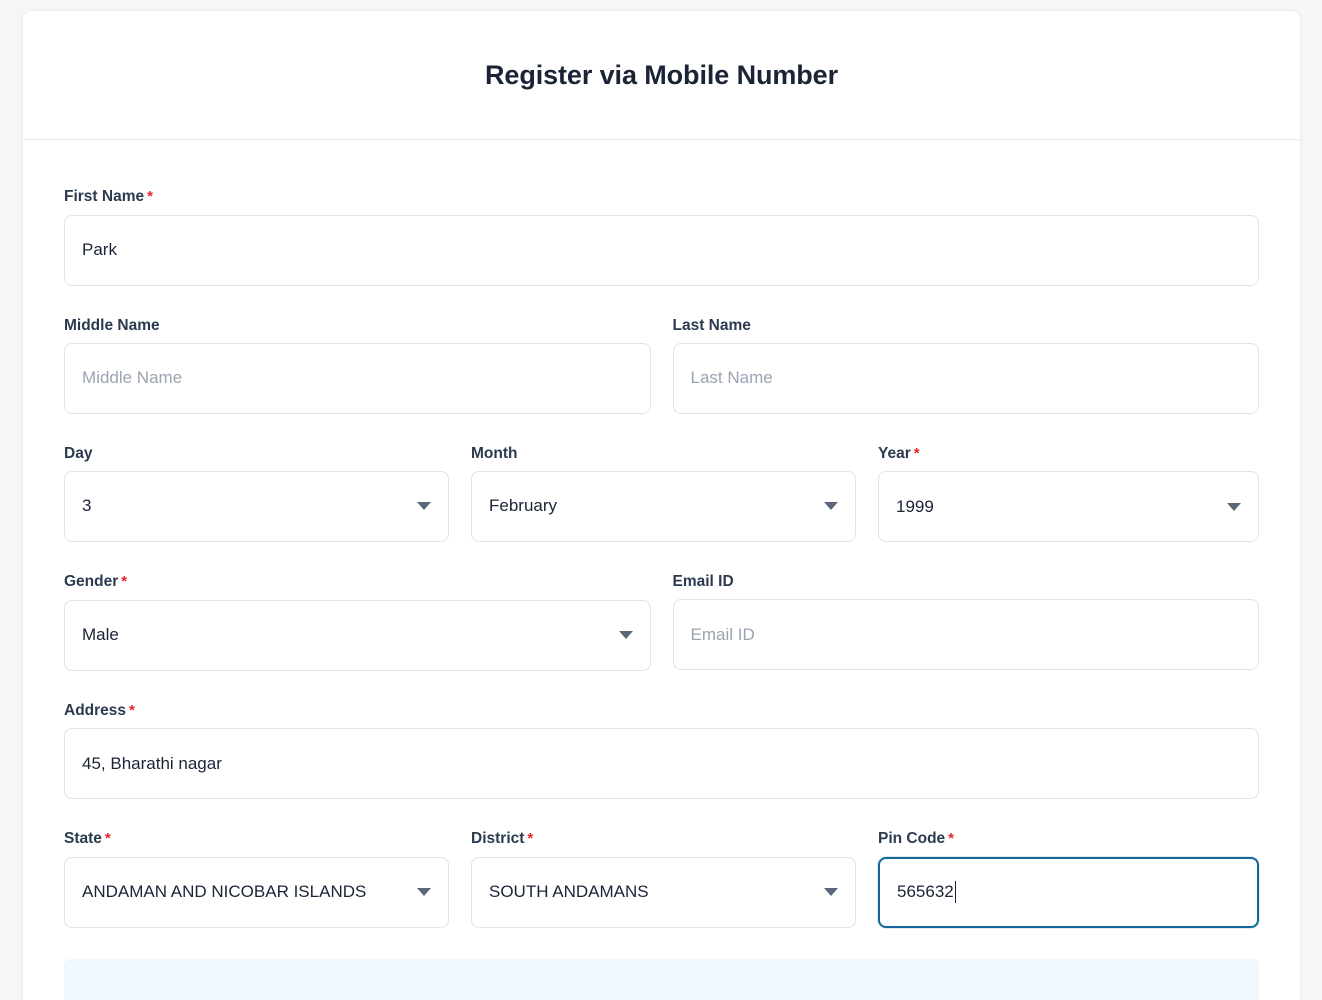 This screenshot has height=1000, width=1322. Describe the element at coordinates (83, 839) in the screenshot. I see `state-label-text: State` at that location.